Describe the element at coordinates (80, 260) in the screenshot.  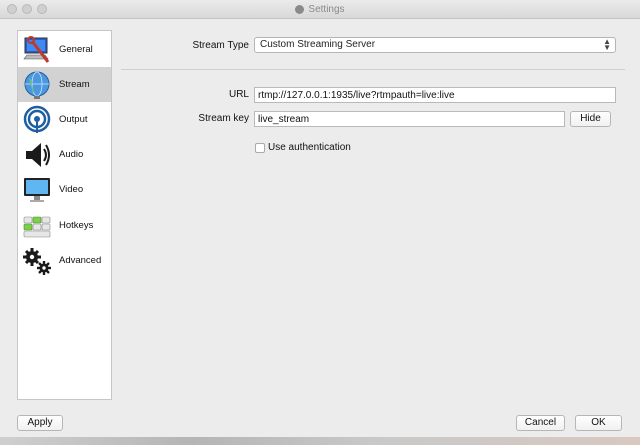
I see `sidebar-item-label: Advanced` at that location.